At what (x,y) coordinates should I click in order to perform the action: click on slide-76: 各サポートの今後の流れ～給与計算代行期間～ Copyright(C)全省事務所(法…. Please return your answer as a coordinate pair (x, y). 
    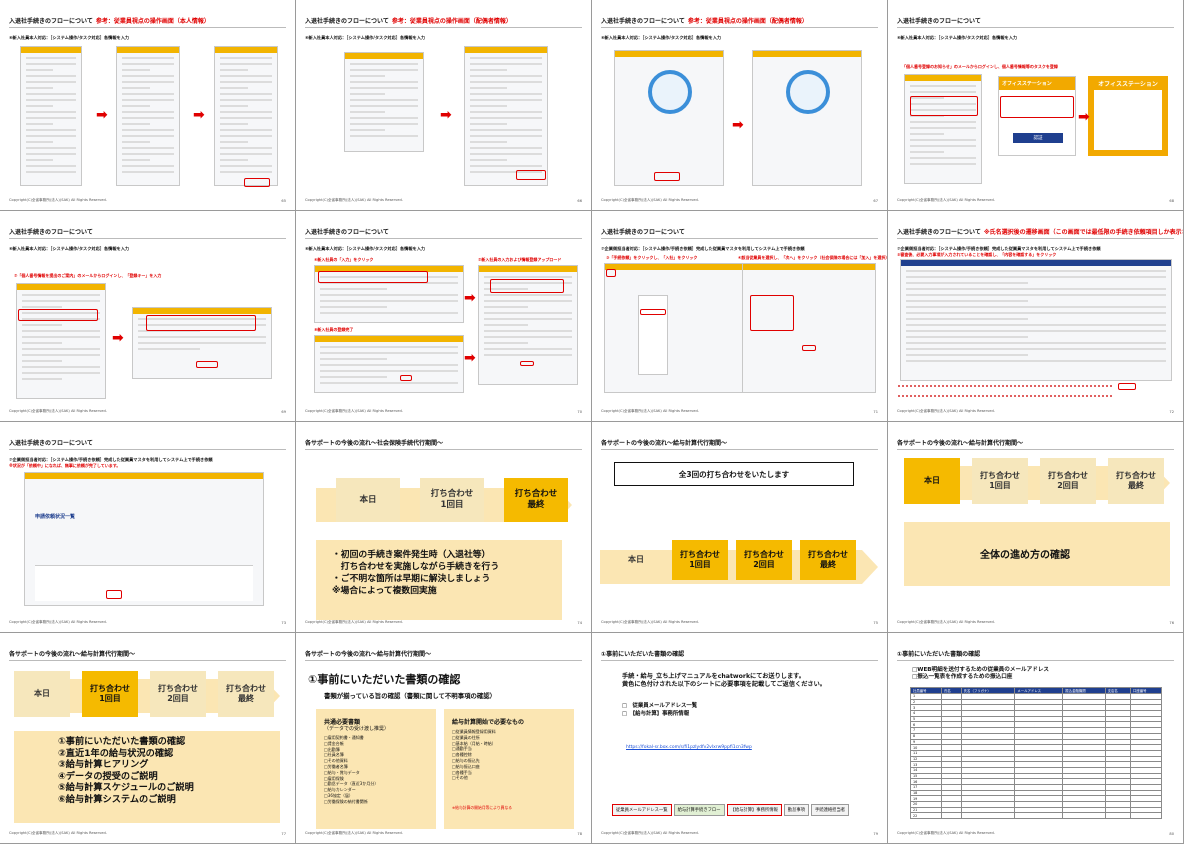
    Looking at the image, I should click on (1036, 527).